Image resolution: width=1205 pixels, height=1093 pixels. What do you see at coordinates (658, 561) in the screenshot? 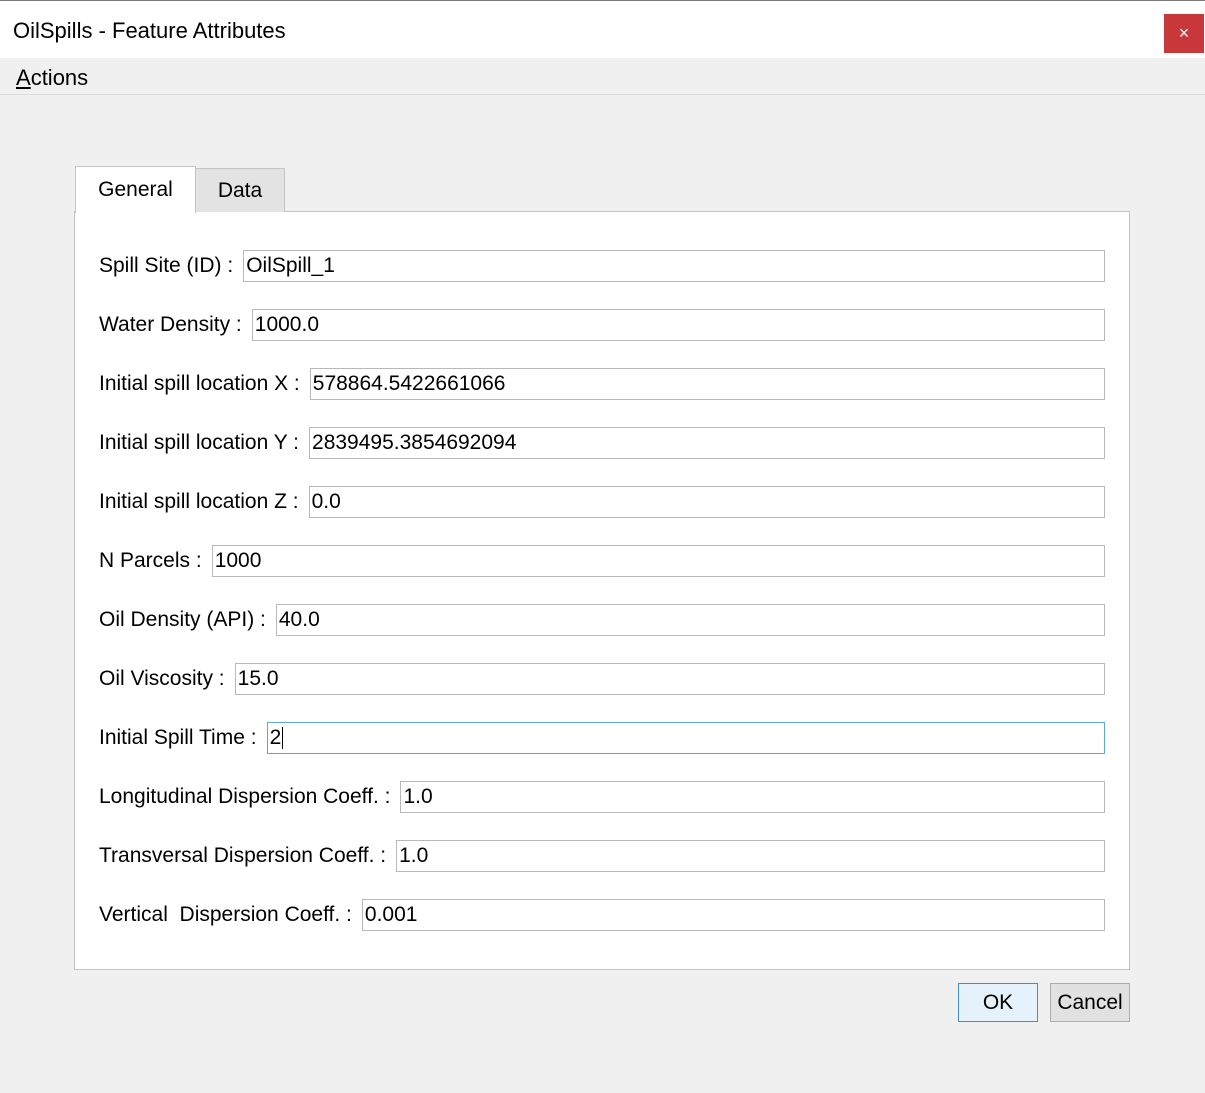
I see `n-parcels-input: 1000` at bounding box center [658, 561].